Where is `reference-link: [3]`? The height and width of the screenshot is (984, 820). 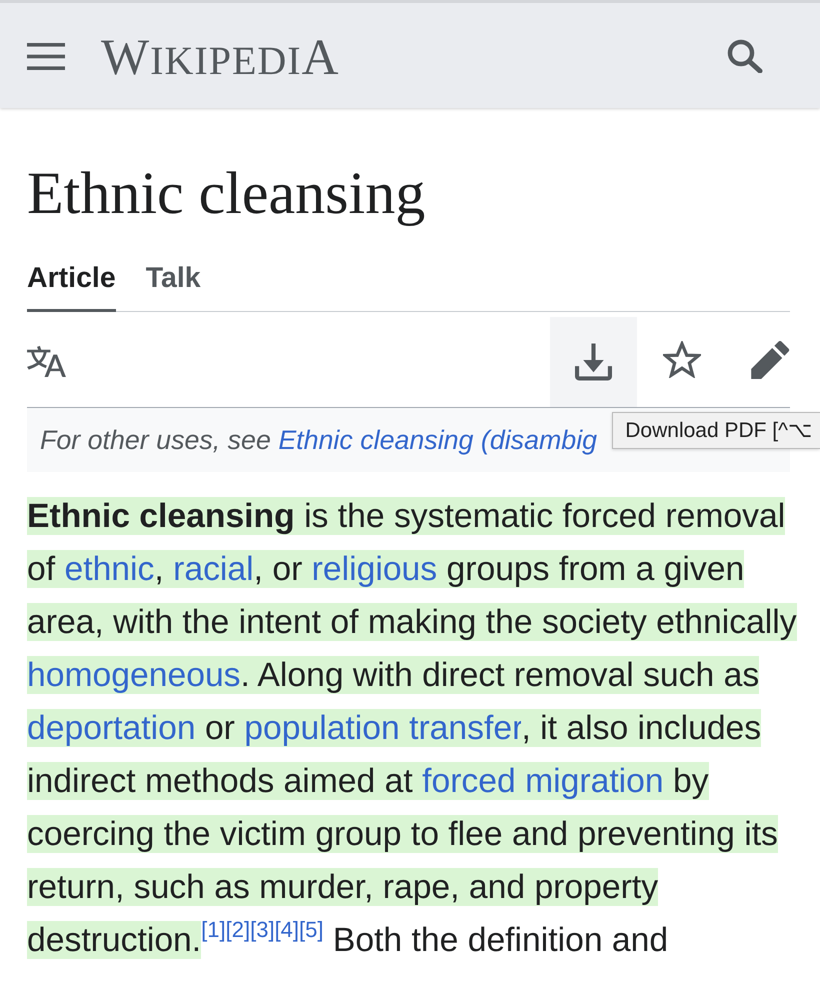
reference-link: [3] is located at coordinates (262, 929).